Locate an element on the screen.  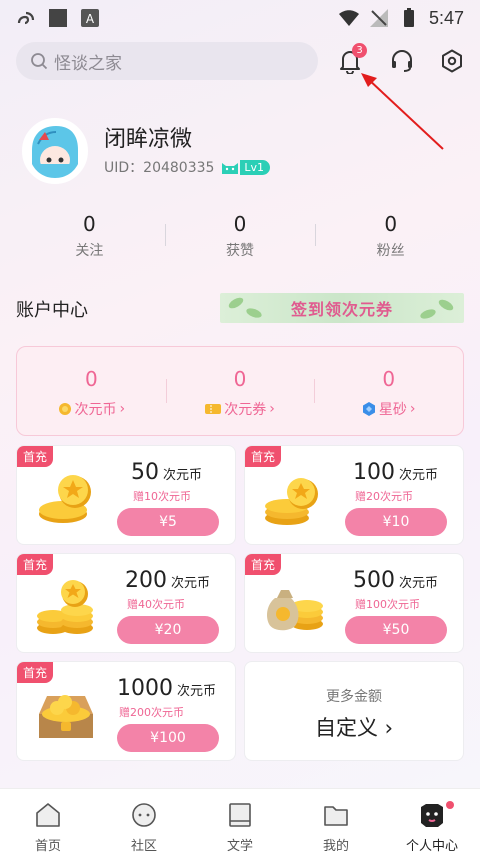
checkin-banner-text: 签到领次元券 is located at coordinates (341, 309).